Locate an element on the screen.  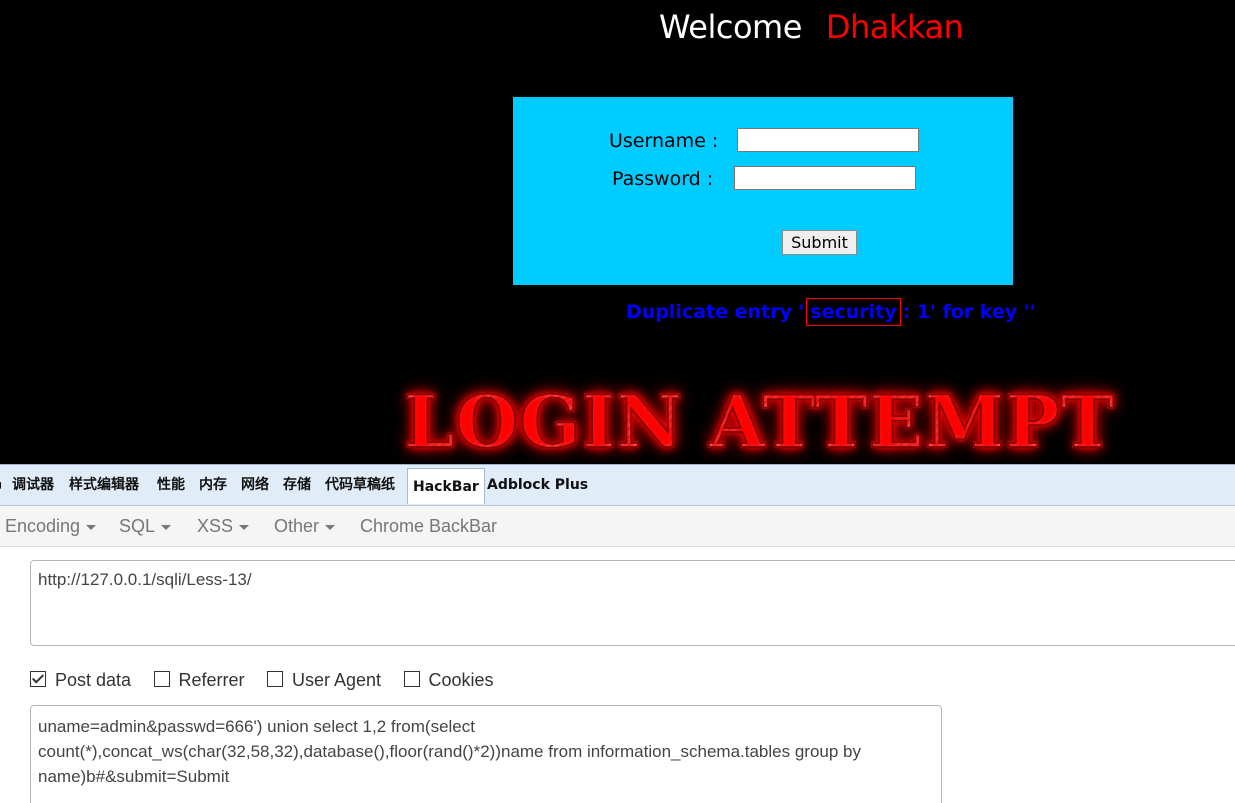
menu-xss-label: XSS is located at coordinates (215, 526).